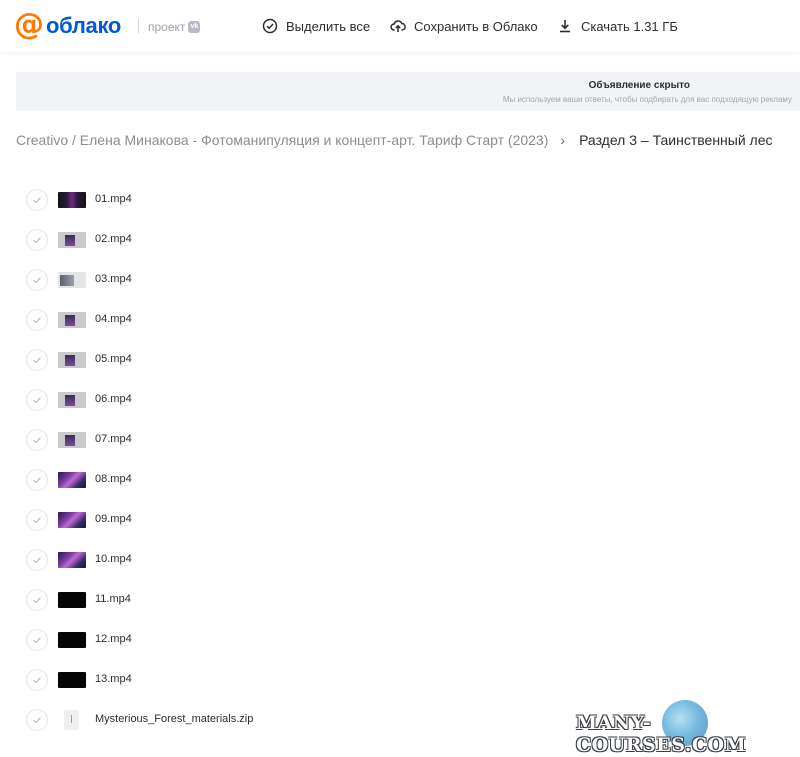 Image resolution: width=800 pixels, height=757 pixels. What do you see at coordinates (400, 240) in the screenshot?
I see `file-row: 02.mp4` at bounding box center [400, 240].